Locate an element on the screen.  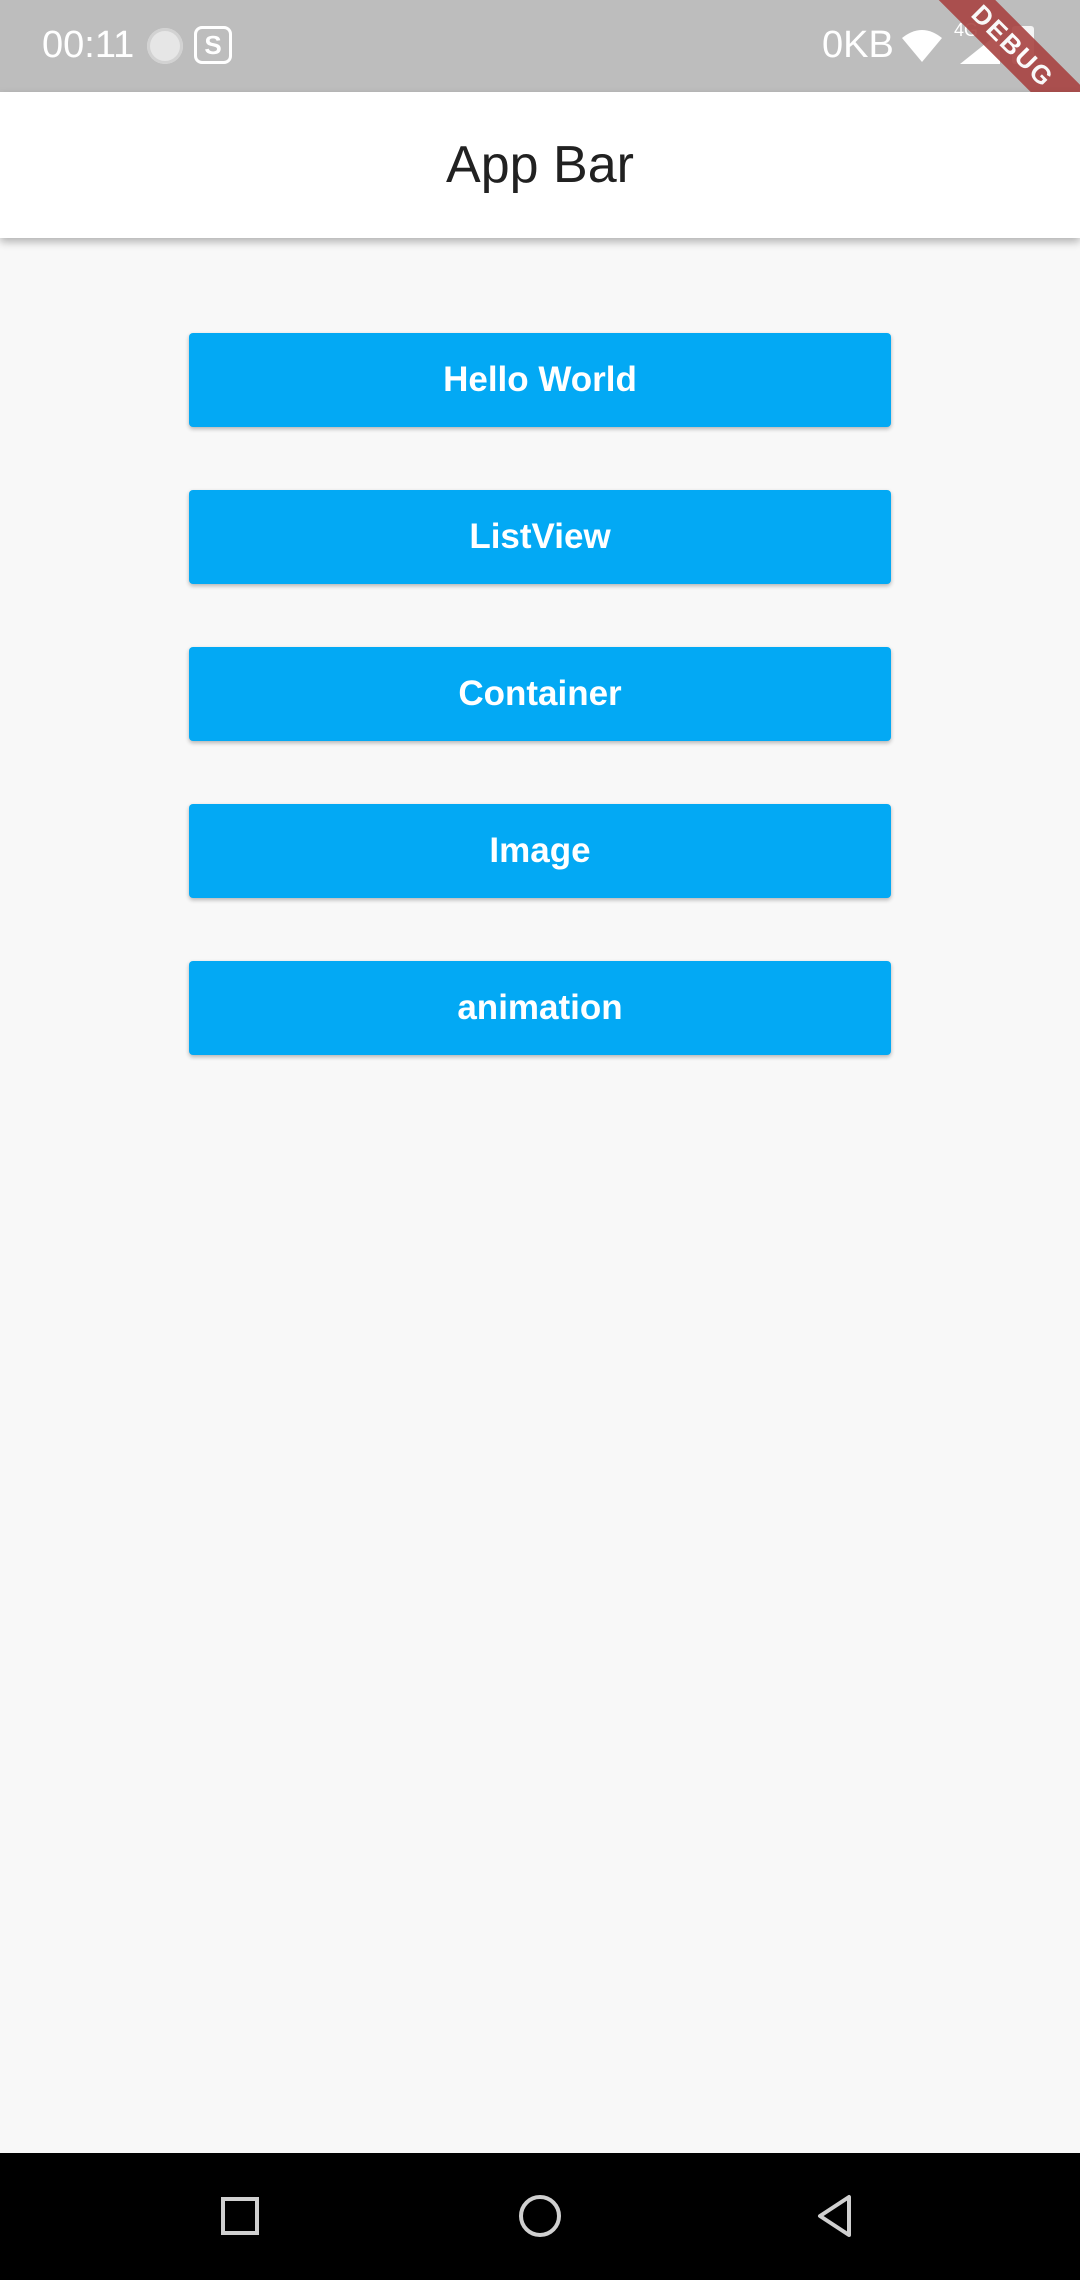
recents-square-icon is located at coordinates (240, 2216).